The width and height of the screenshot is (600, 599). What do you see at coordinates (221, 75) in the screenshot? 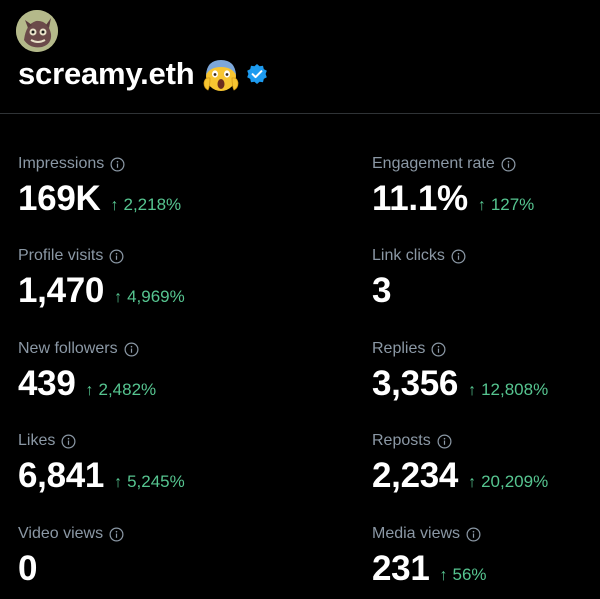
I see `screaming-face-emoji-icon` at bounding box center [221, 75].